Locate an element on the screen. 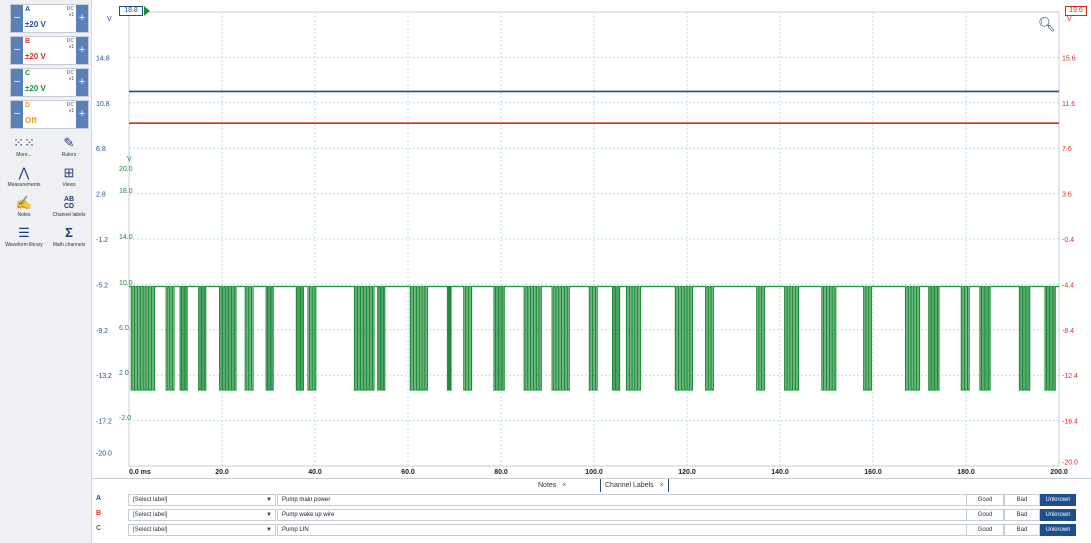 This screenshot has width=1091, height=543. channel-b-control: − B DC x1 ±20 V + is located at coordinates (49, 50).